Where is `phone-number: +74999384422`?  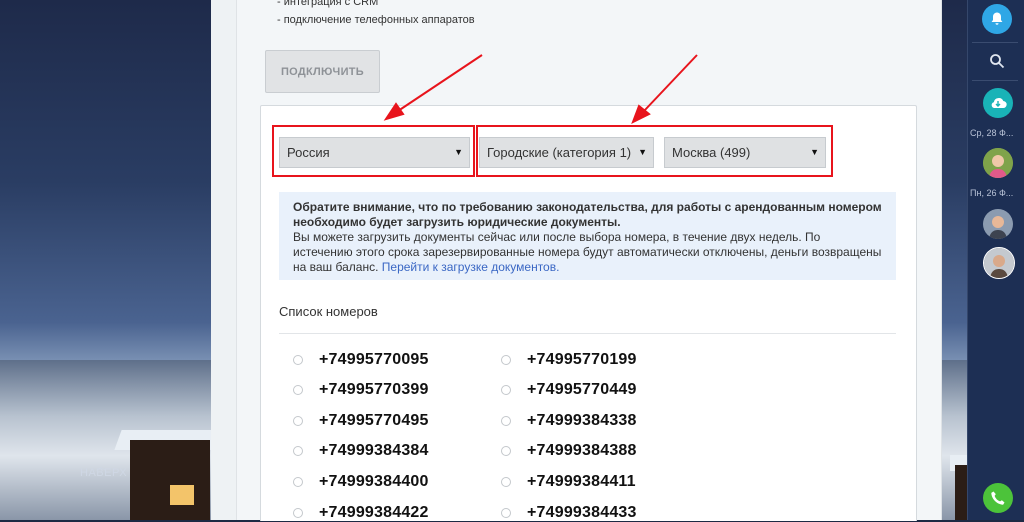
phone-number: +74999384422 is located at coordinates (374, 512).